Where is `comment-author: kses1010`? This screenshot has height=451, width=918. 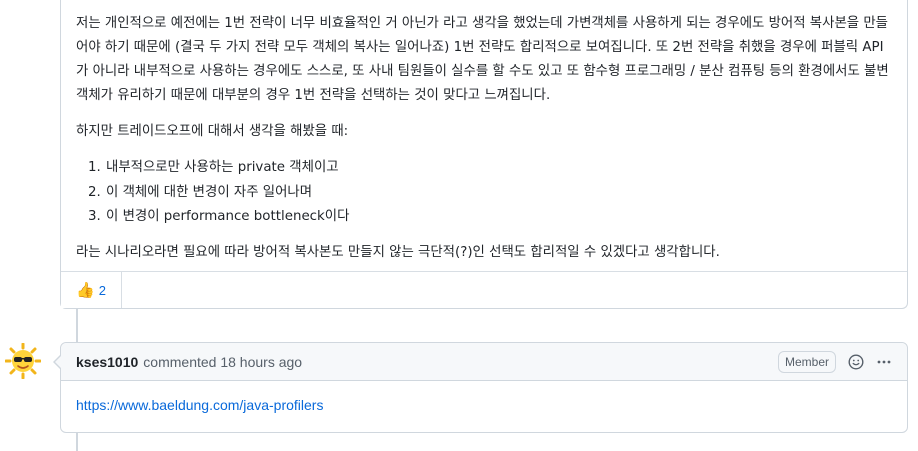 comment-author: kses1010 is located at coordinates (107, 362).